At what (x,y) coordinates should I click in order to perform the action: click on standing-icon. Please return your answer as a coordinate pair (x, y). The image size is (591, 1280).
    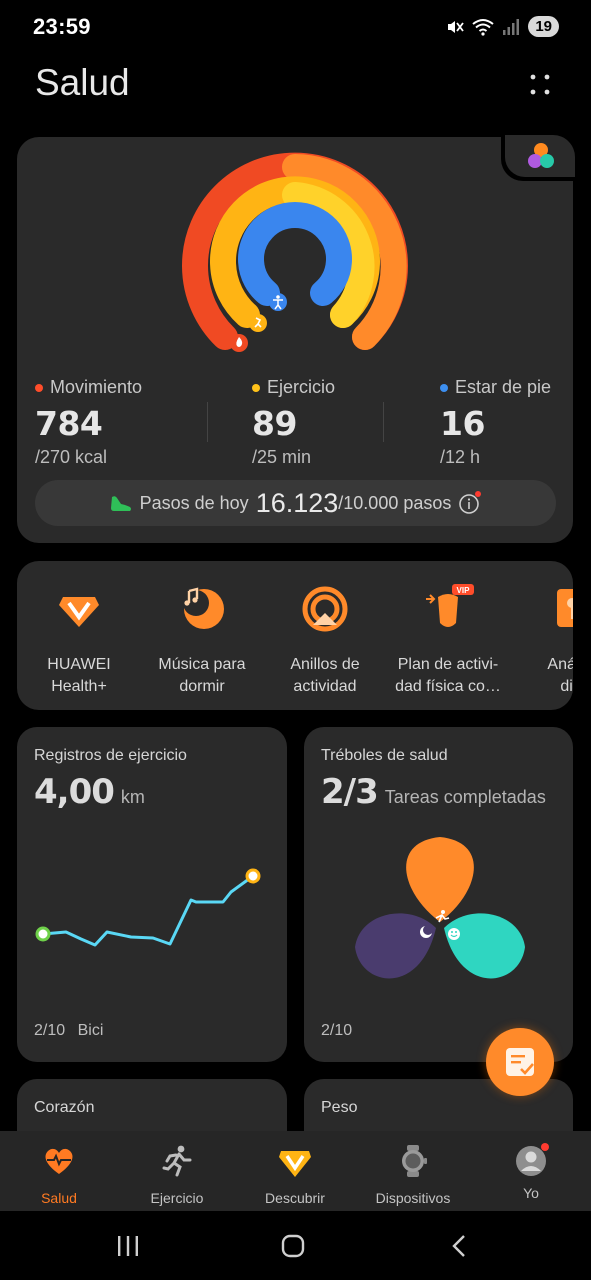
    Looking at the image, I should click on (278, 302).